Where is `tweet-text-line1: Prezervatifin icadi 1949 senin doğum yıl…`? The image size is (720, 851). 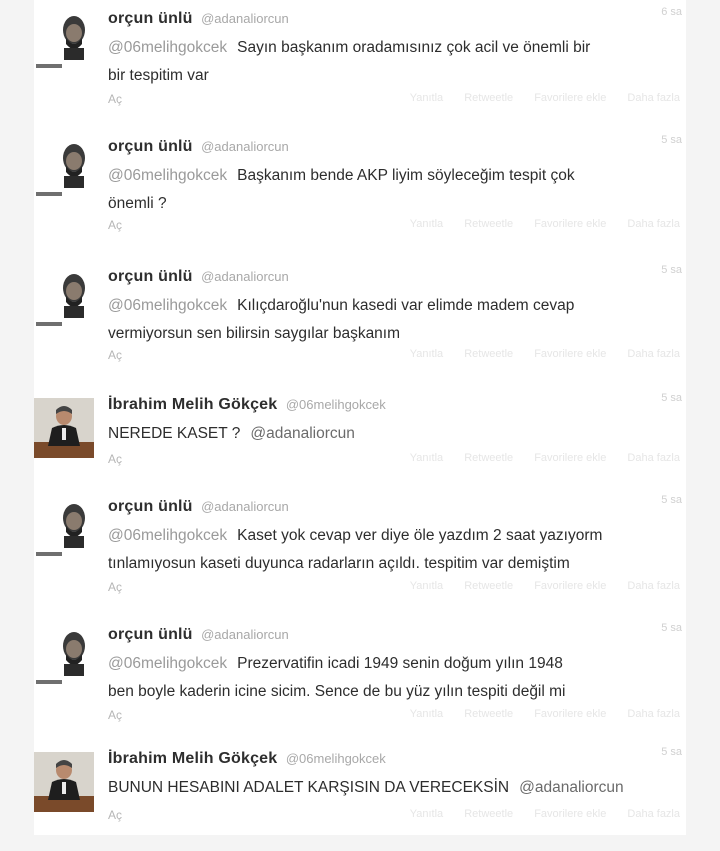 tweet-text-line1: Prezervatifin icadi 1949 senin doğum yıl… is located at coordinates (400, 663).